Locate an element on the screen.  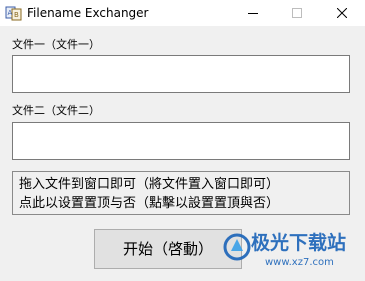
drop-hint-text: 拖入文件到窗口即可（將文件置入窗口即可） is located at coordinates (149, 184).